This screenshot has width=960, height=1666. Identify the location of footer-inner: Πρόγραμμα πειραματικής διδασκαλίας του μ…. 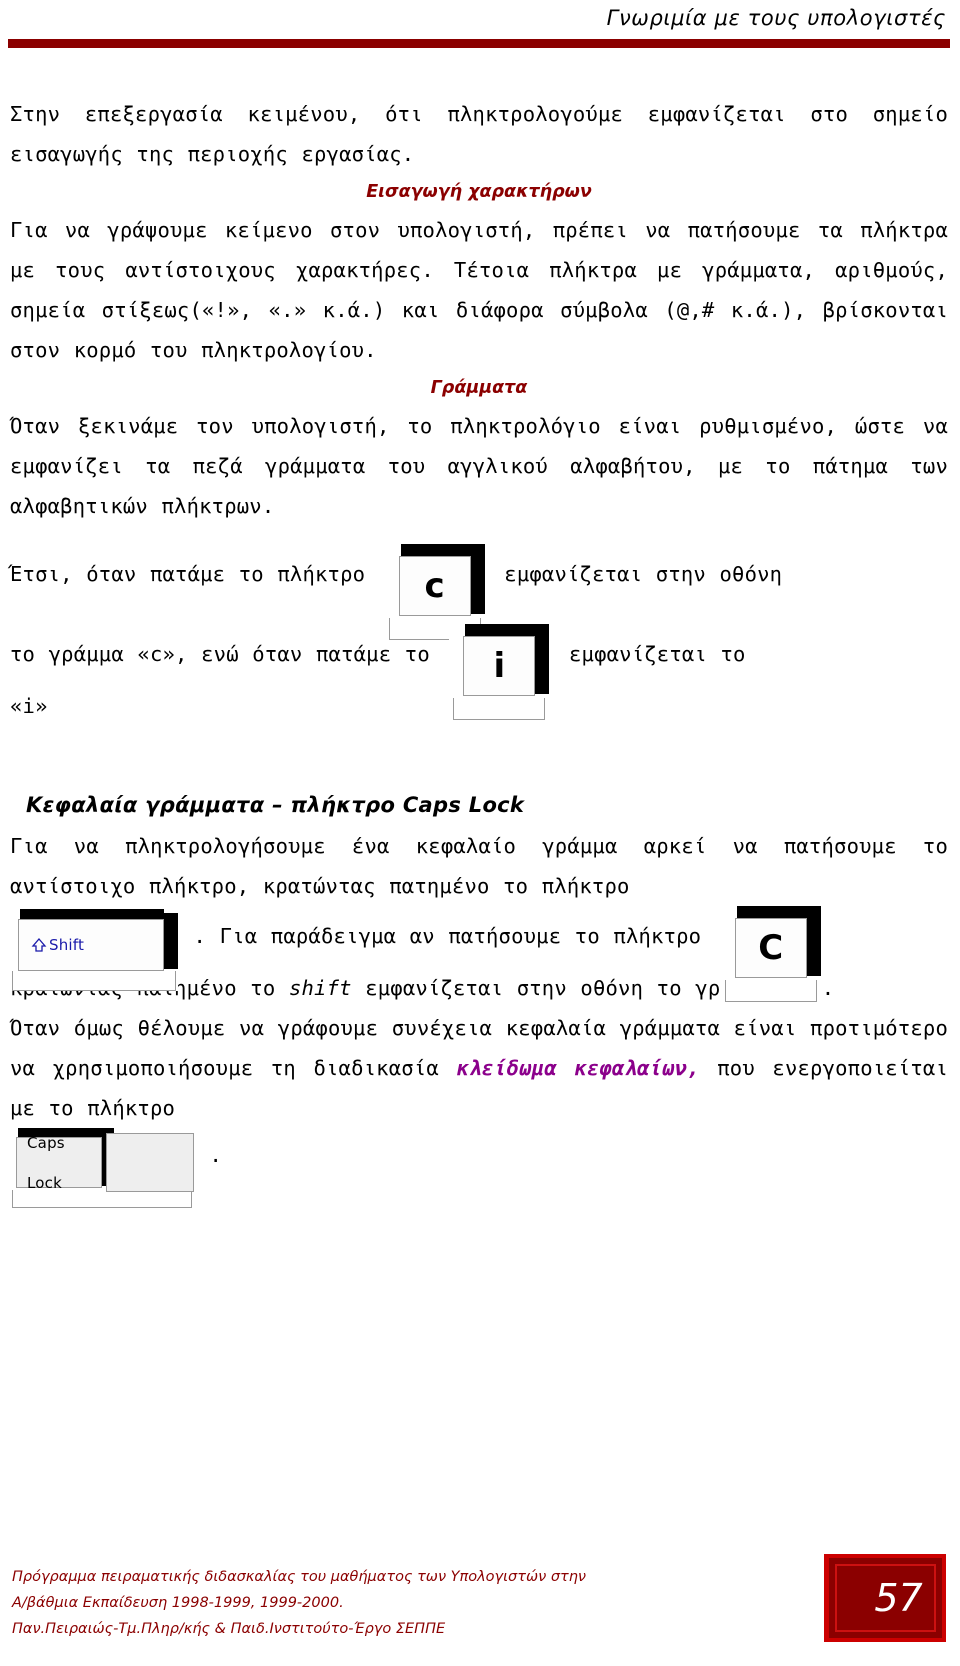
(479, 1598).